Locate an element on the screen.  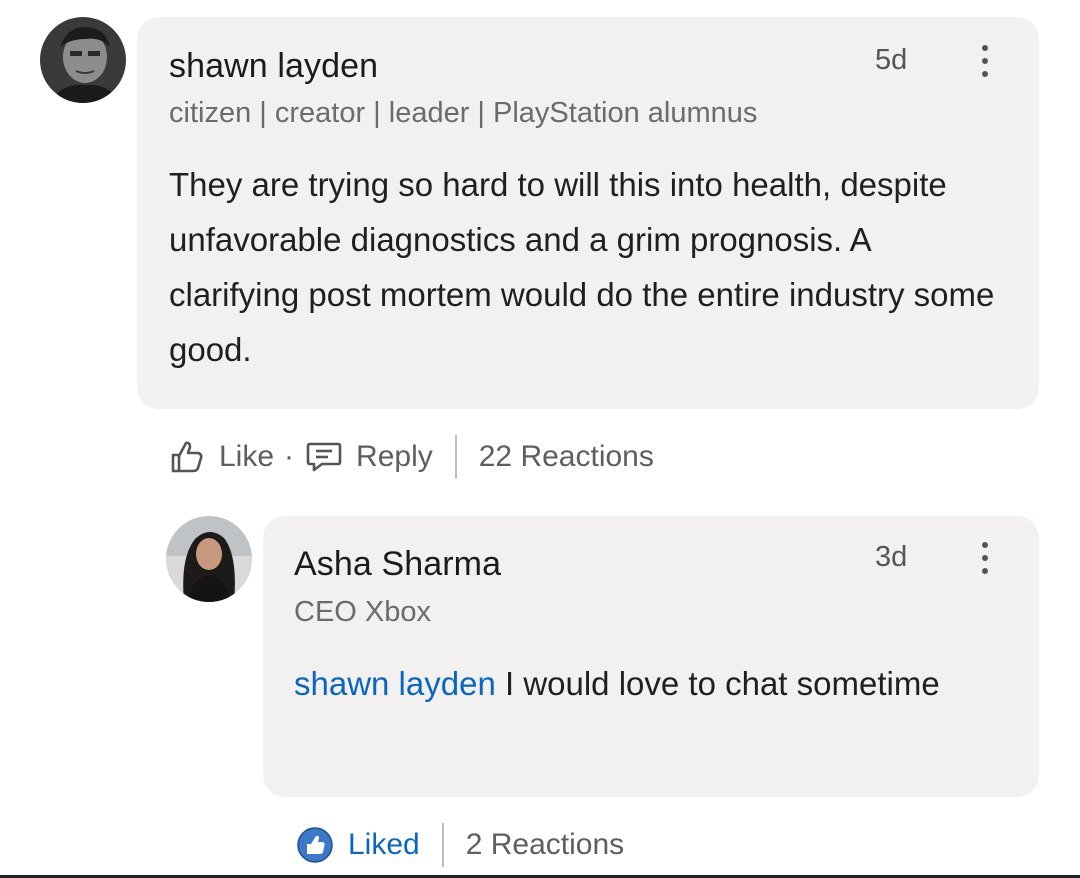
comment-author: shawn layden is located at coordinates (273, 66).